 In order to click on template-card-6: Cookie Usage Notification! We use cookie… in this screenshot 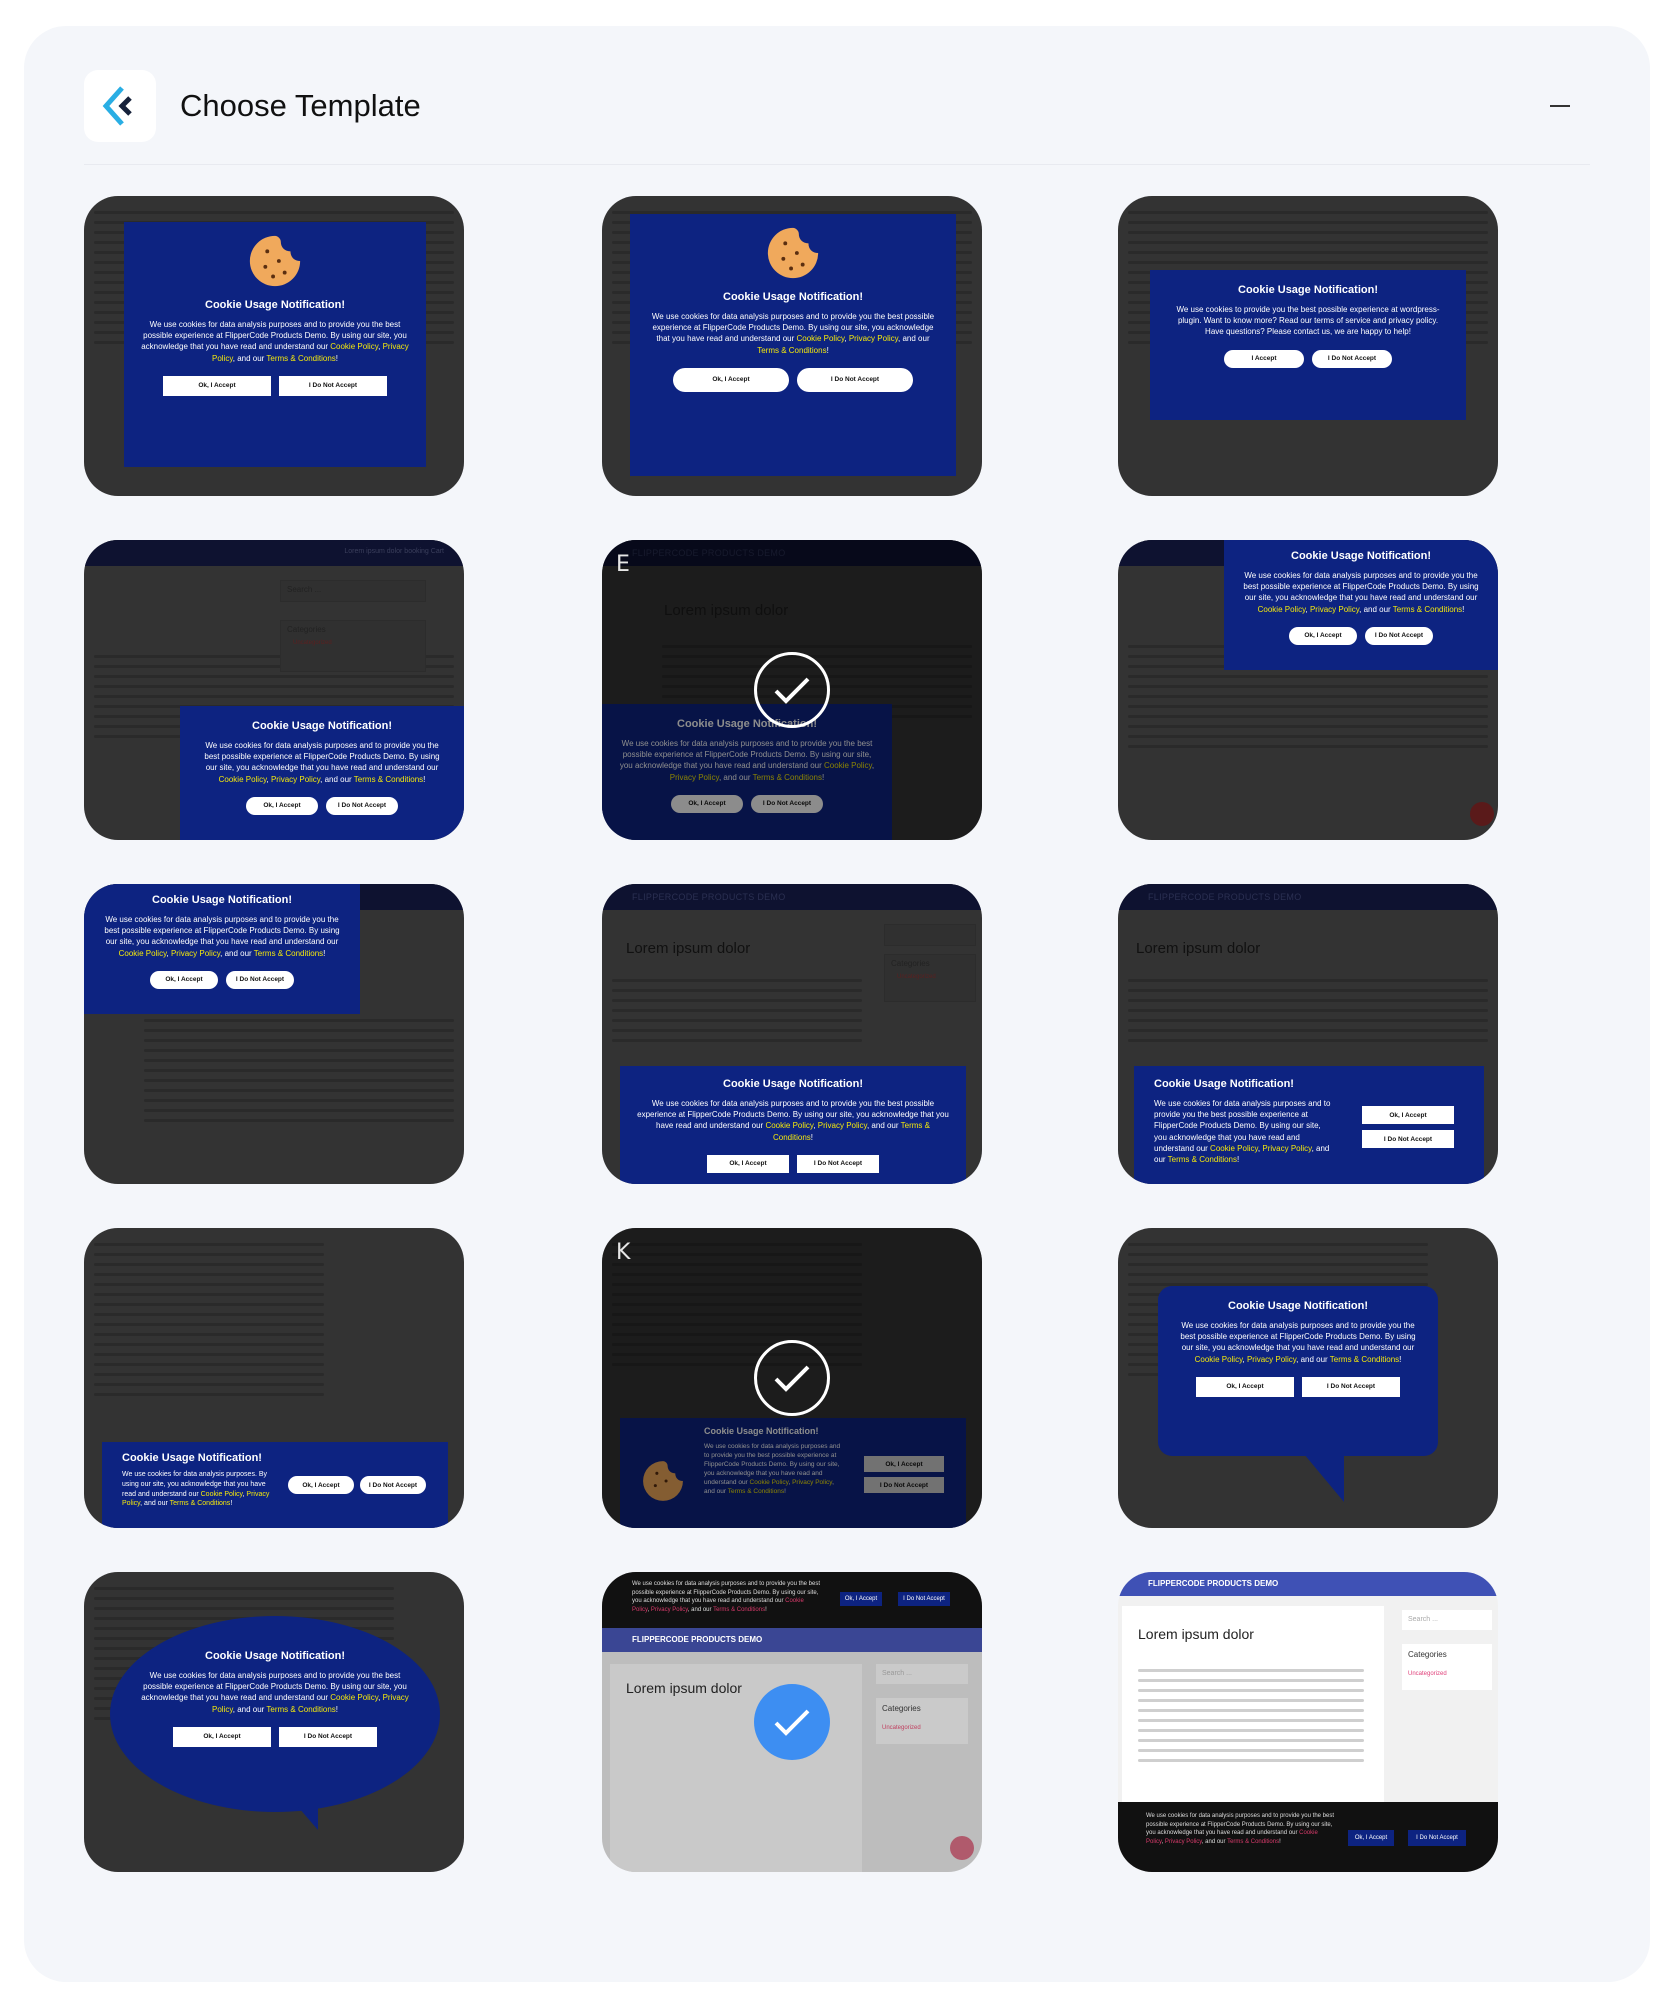, I will do `click(1308, 690)`.